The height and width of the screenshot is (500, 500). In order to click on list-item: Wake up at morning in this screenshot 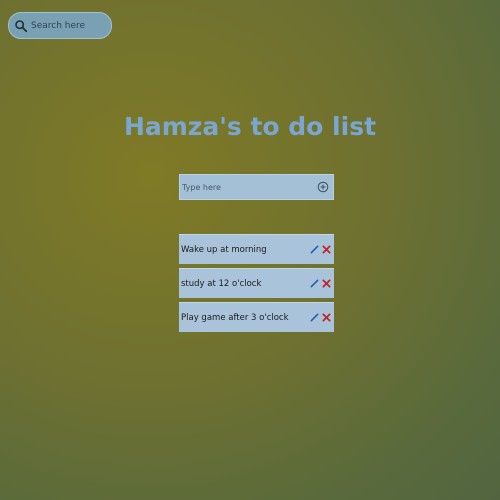, I will do `click(256, 249)`.